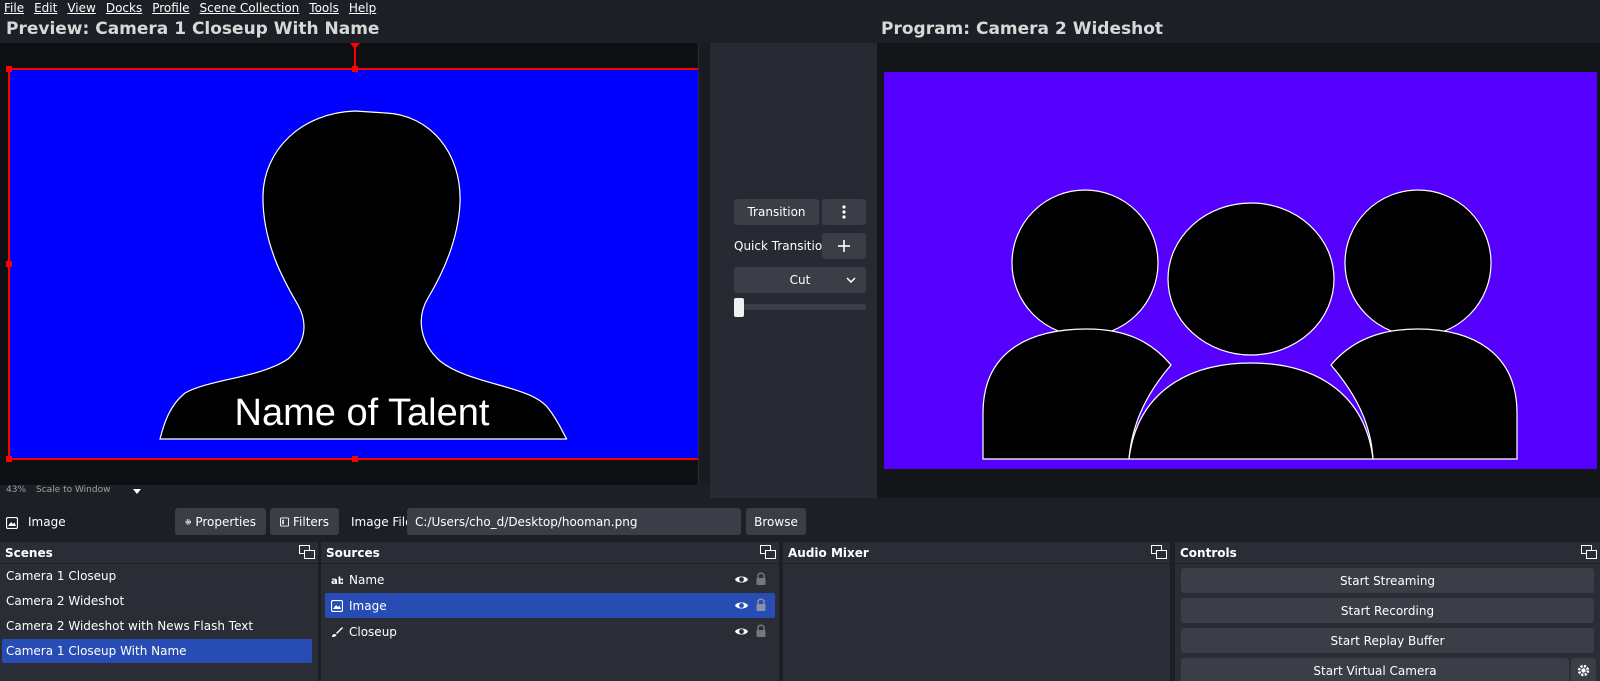 The width and height of the screenshot is (1600, 681). Describe the element at coordinates (367, 579) in the screenshot. I see `source-label: Name` at that location.